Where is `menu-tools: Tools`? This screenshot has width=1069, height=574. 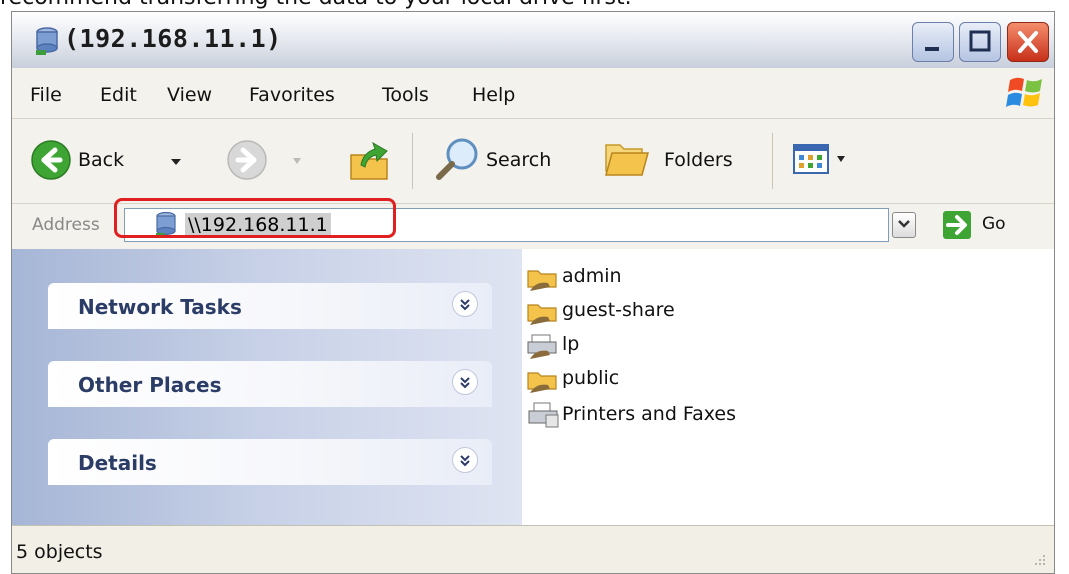
menu-tools: Tools is located at coordinates (405, 95).